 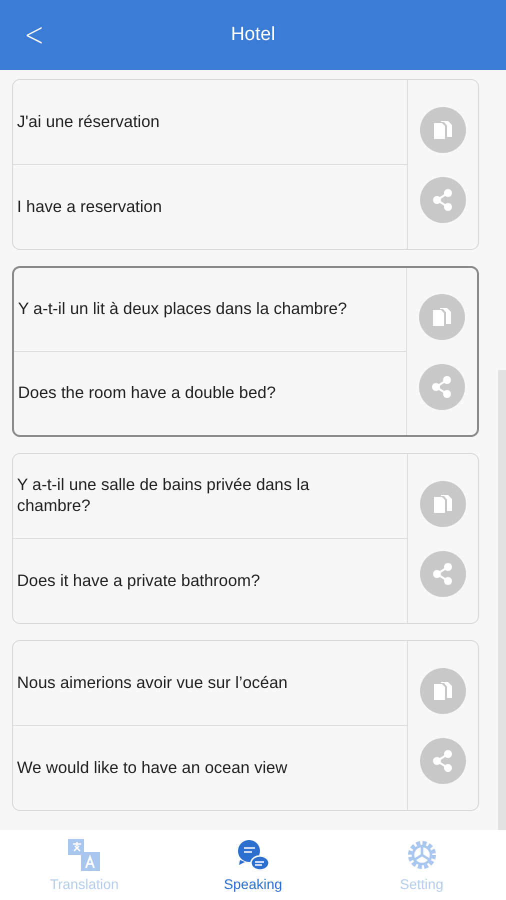 I want to click on english-phrase: Does it have a private bathroom?, so click(x=210, y=580).